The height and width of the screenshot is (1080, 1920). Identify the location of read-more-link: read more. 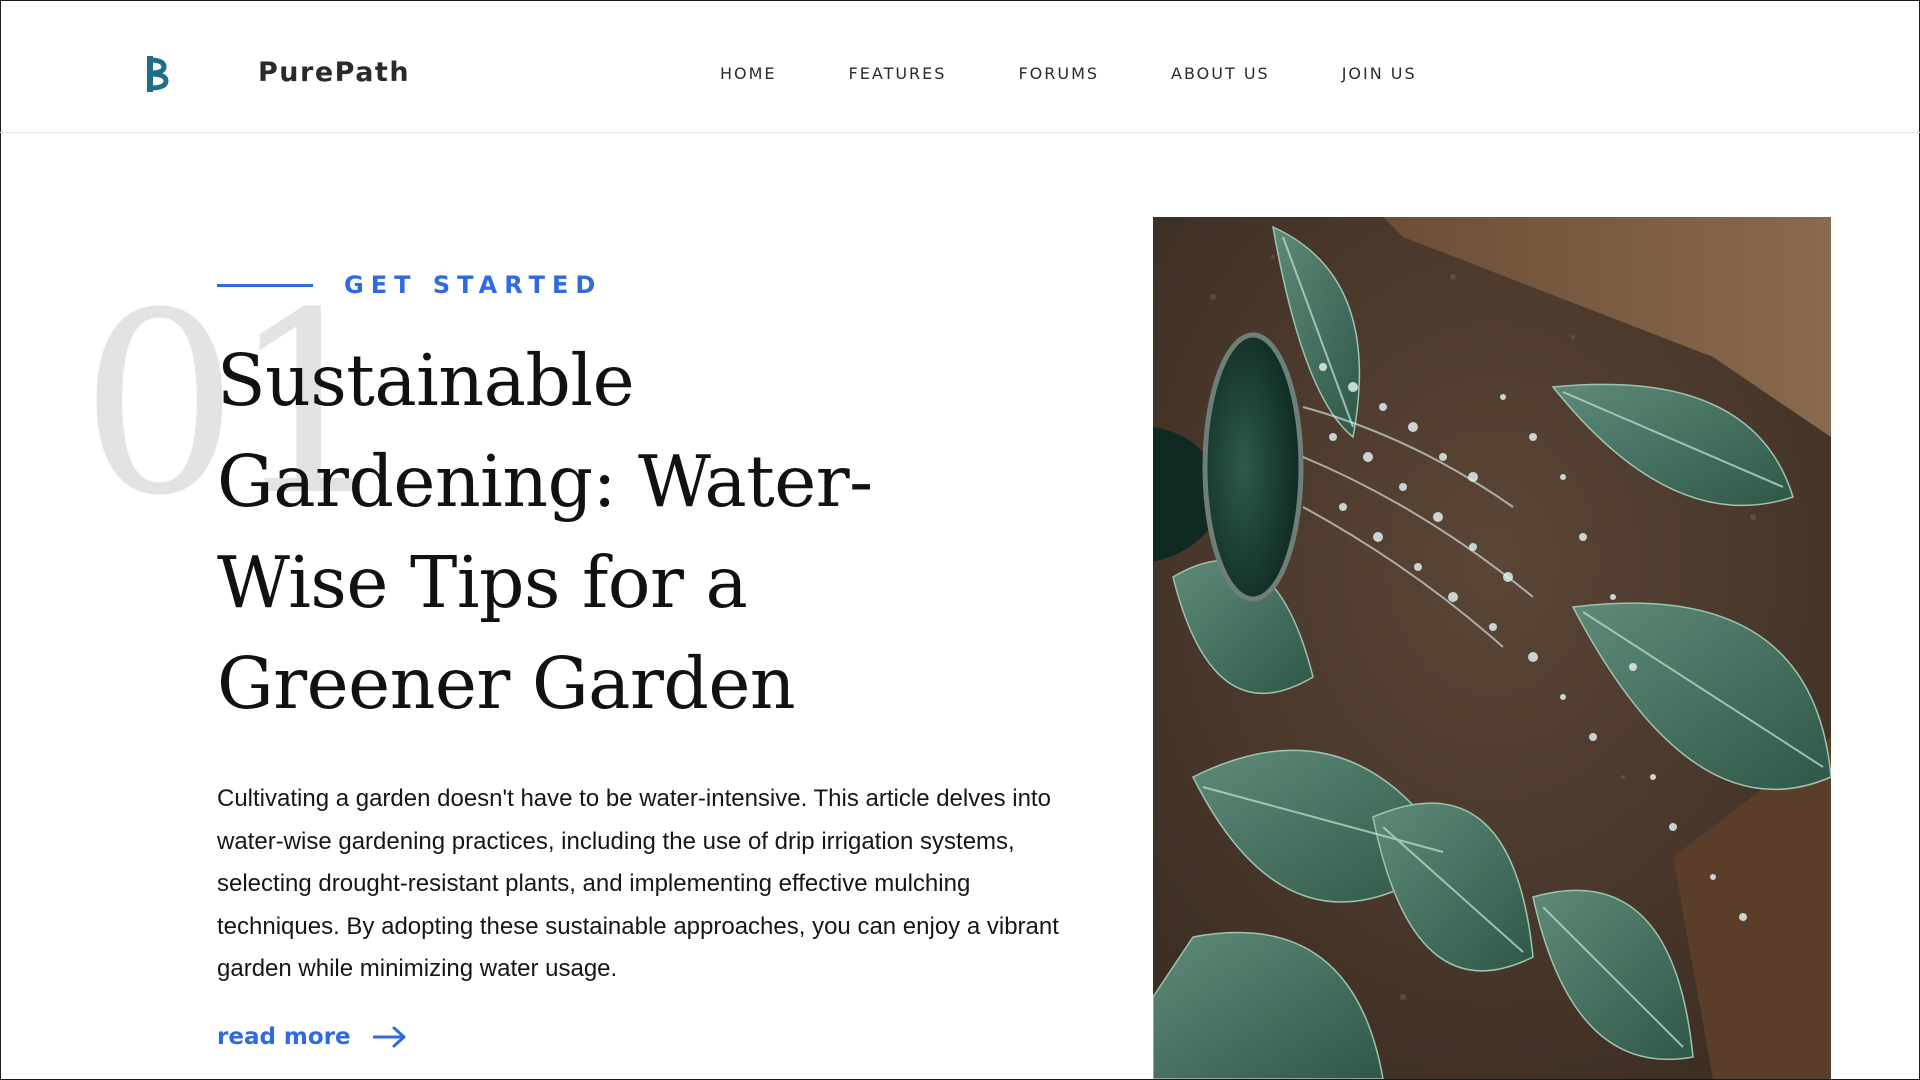
(312, 1037).